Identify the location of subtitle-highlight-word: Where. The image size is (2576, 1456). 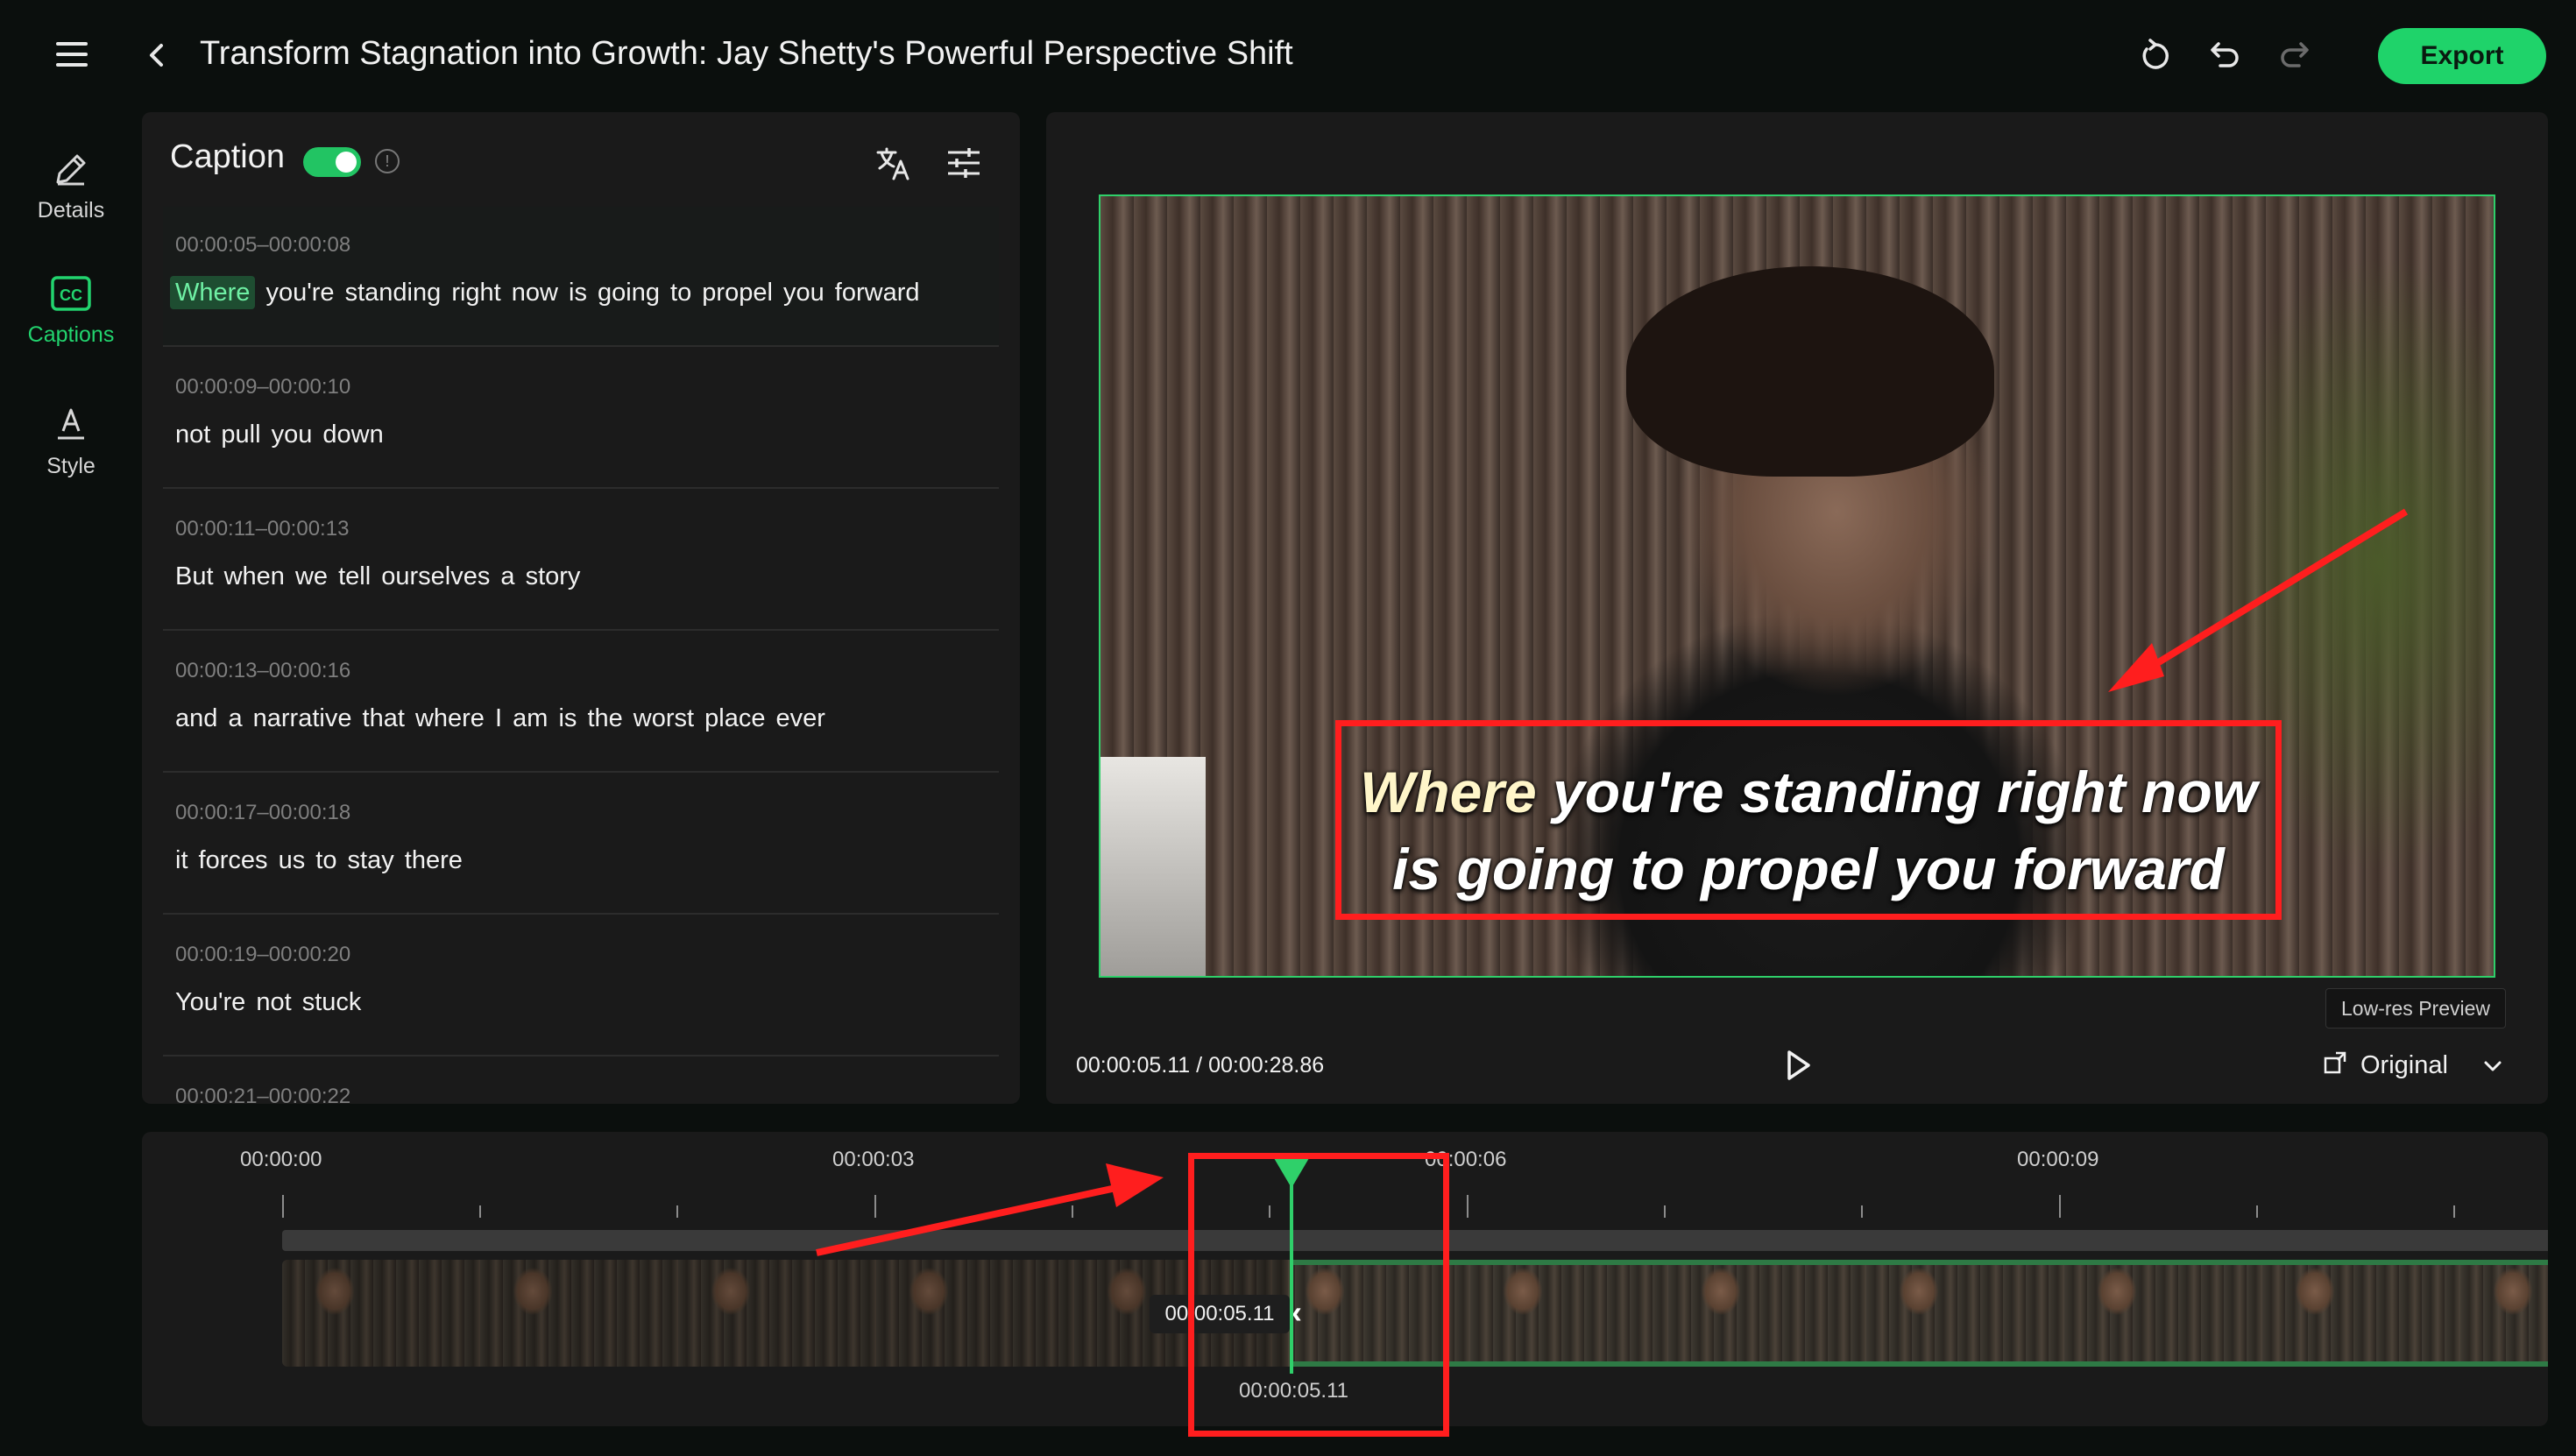
(1448, 792).